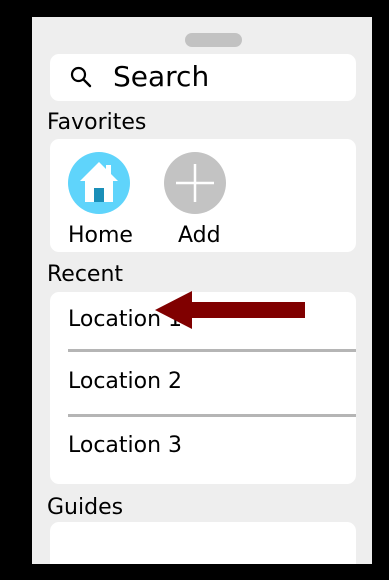 The width and height of the screenshot is (389, 580). What do you see at coordinates (81, 77) in the screenshot?
I see `search-icon` at bounding box center [81, 77].